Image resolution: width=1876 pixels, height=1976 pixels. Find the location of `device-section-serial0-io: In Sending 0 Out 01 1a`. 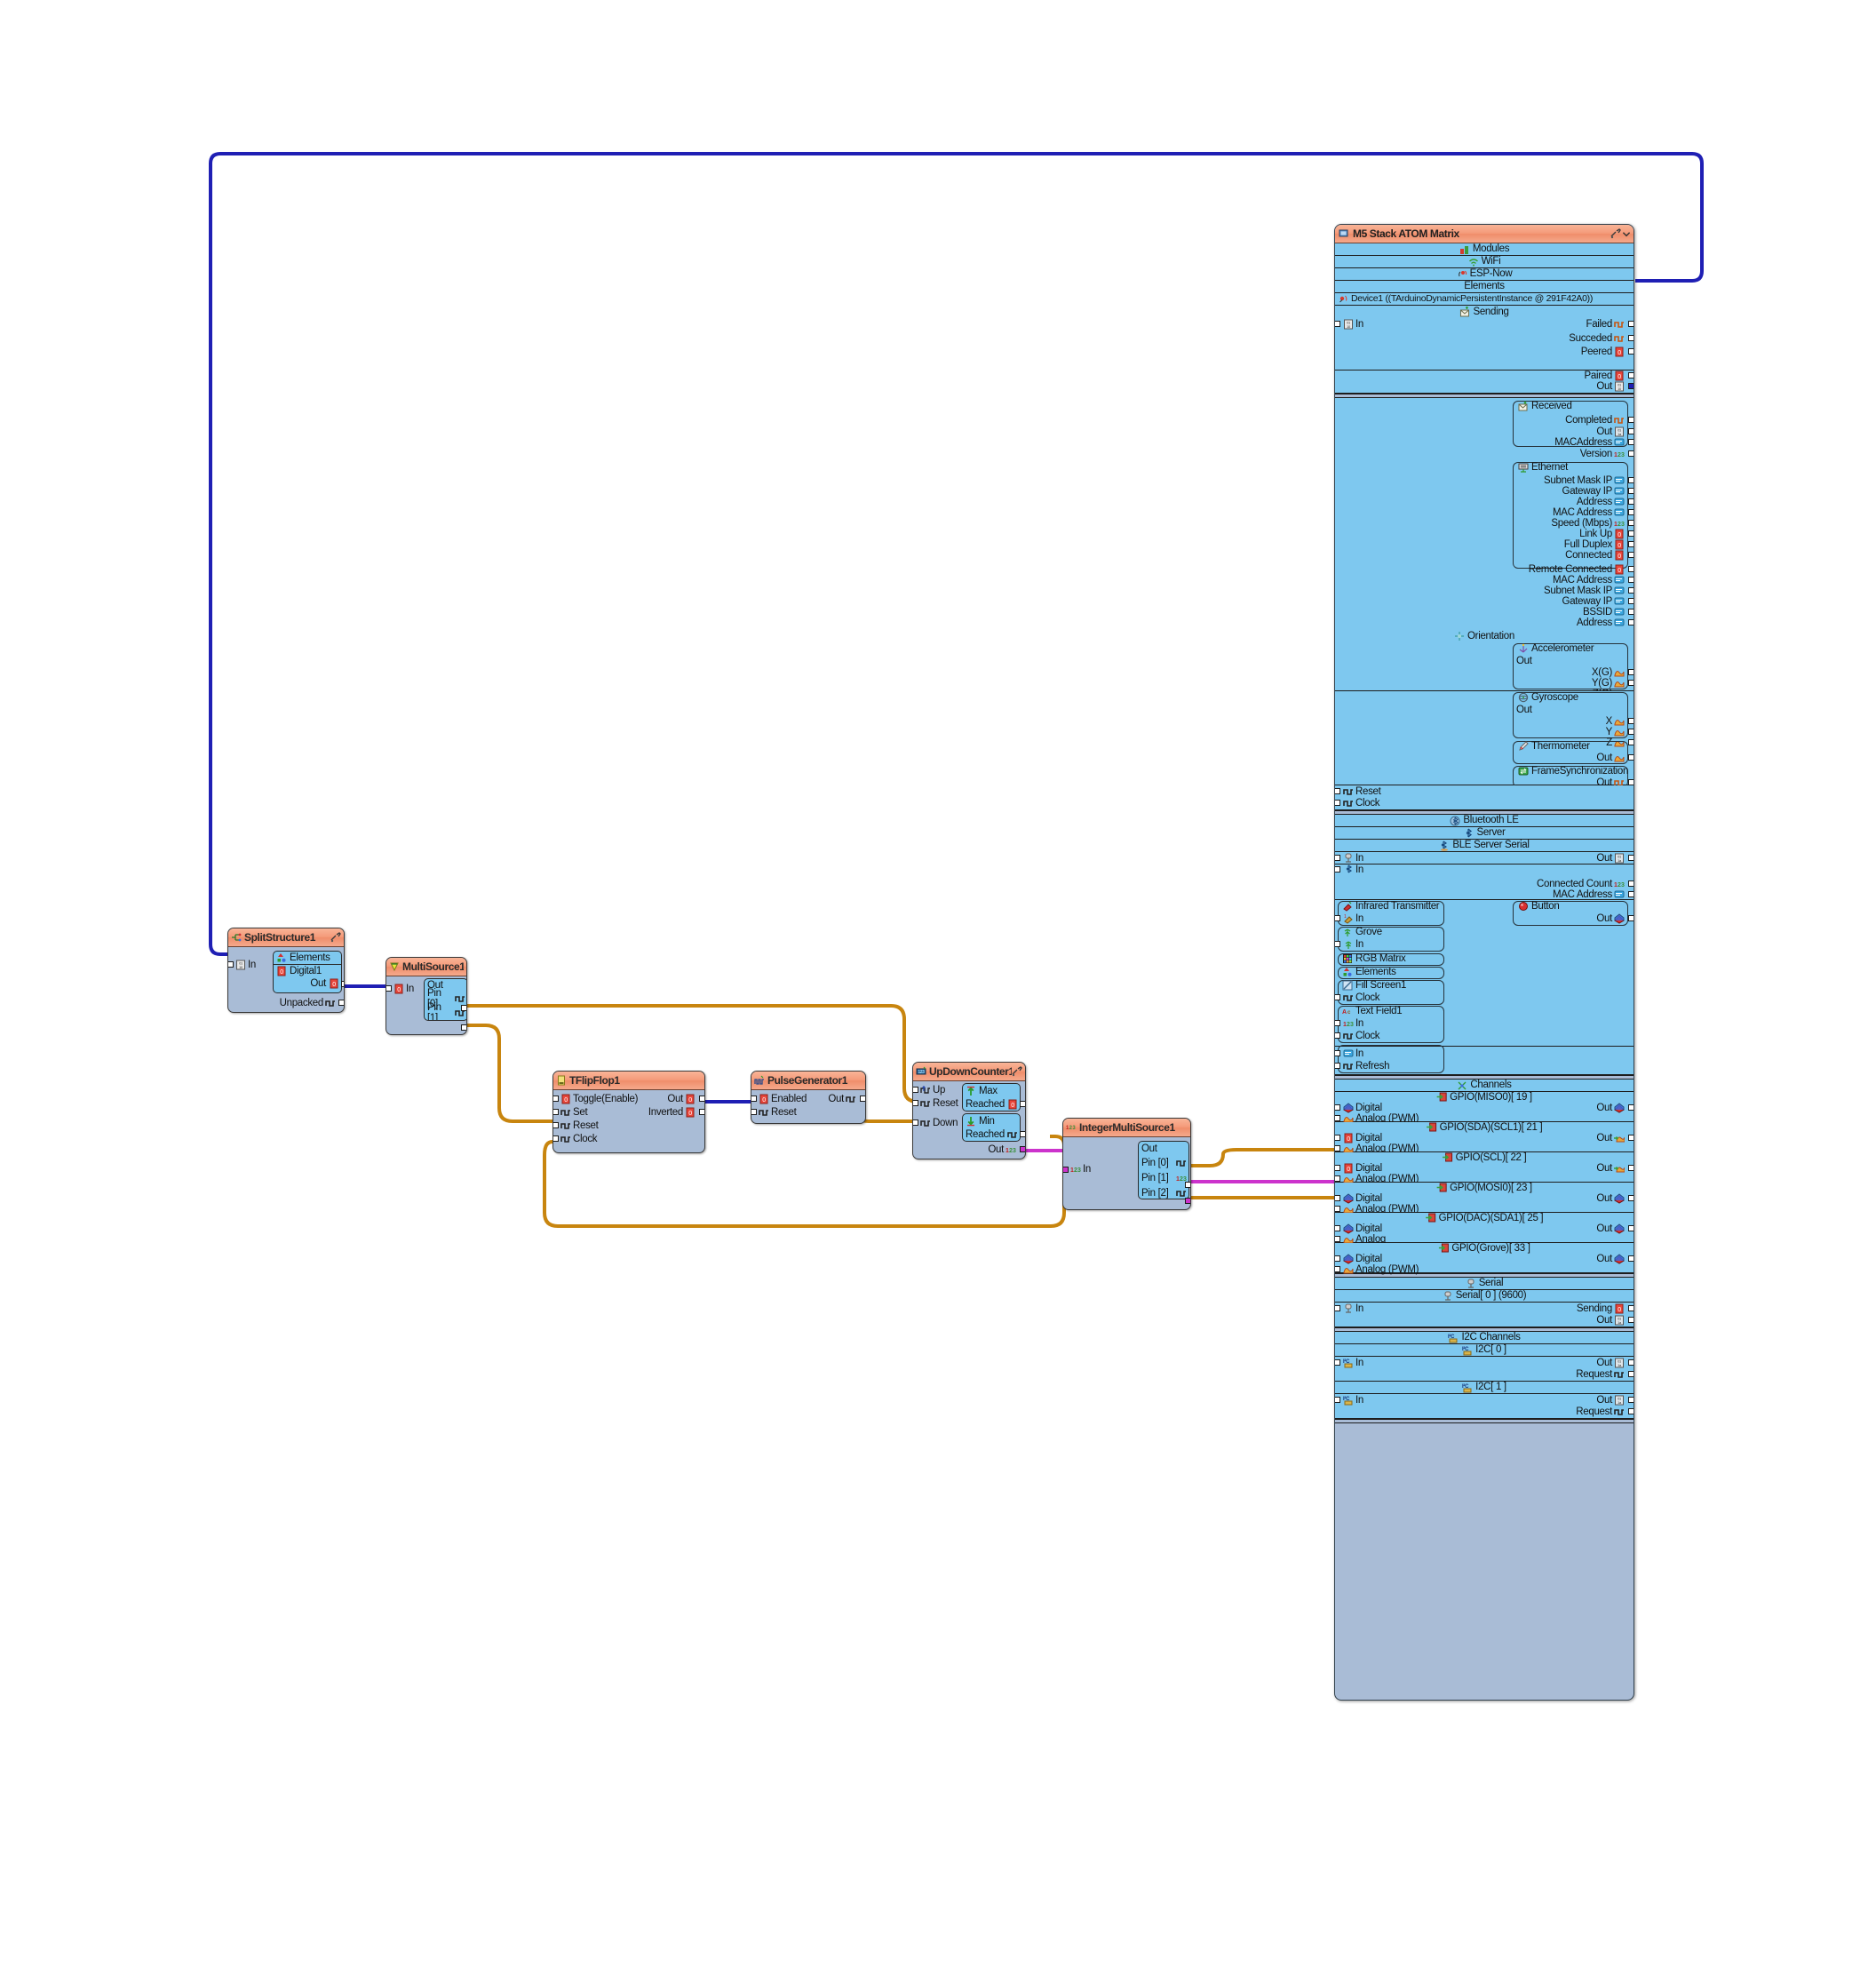

device-section-serial0-io: In Sending 0 Out 01 1a is located at coordinates (1484, 1315).